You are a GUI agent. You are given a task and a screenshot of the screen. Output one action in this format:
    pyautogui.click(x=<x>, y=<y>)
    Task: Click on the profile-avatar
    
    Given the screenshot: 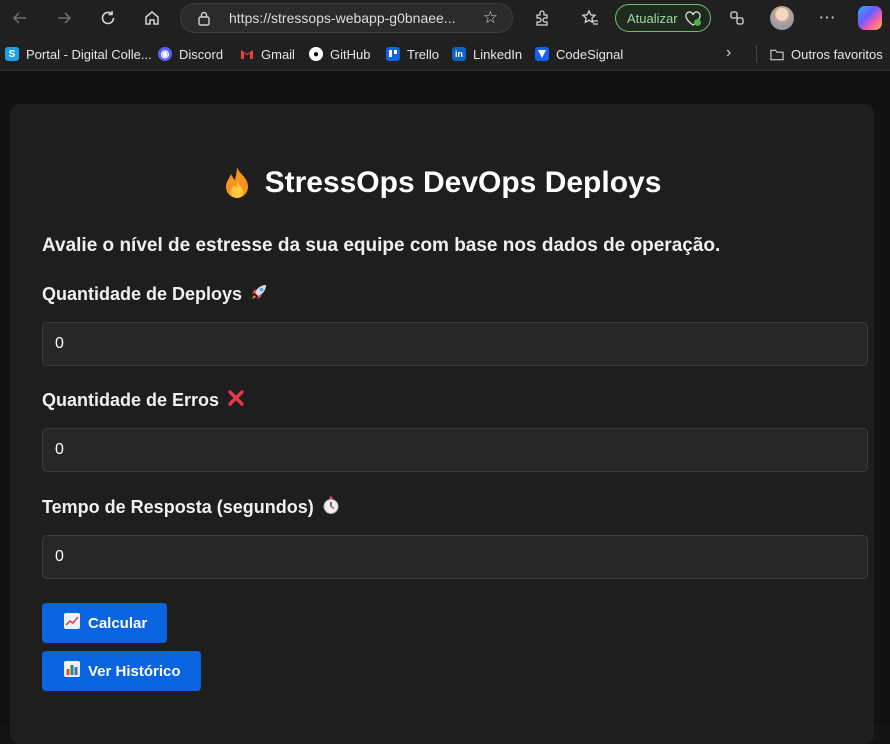 What is the action you would take?
    pyautogui.click(x=782, y=18)
    